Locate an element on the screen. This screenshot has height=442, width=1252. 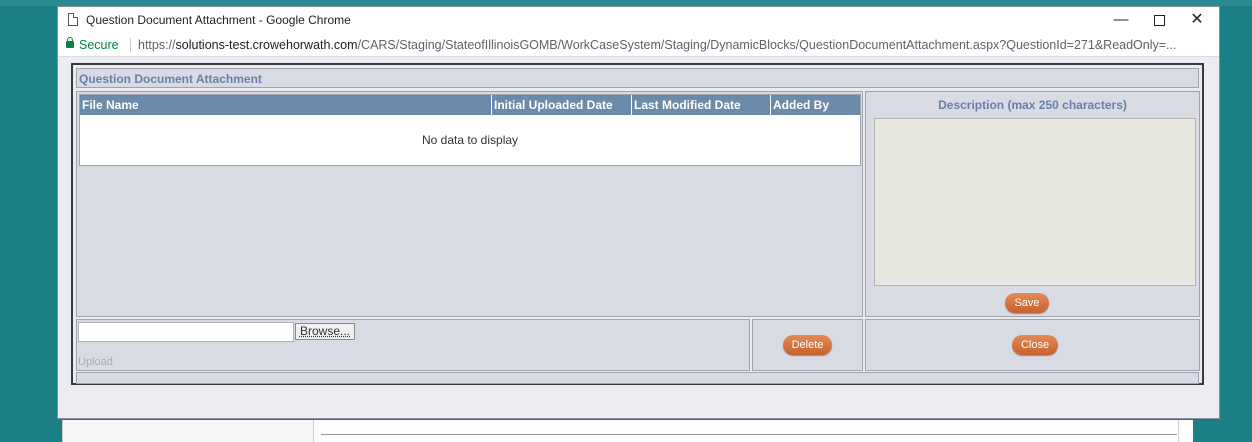
background-divider is located at coordinates (749, 434).